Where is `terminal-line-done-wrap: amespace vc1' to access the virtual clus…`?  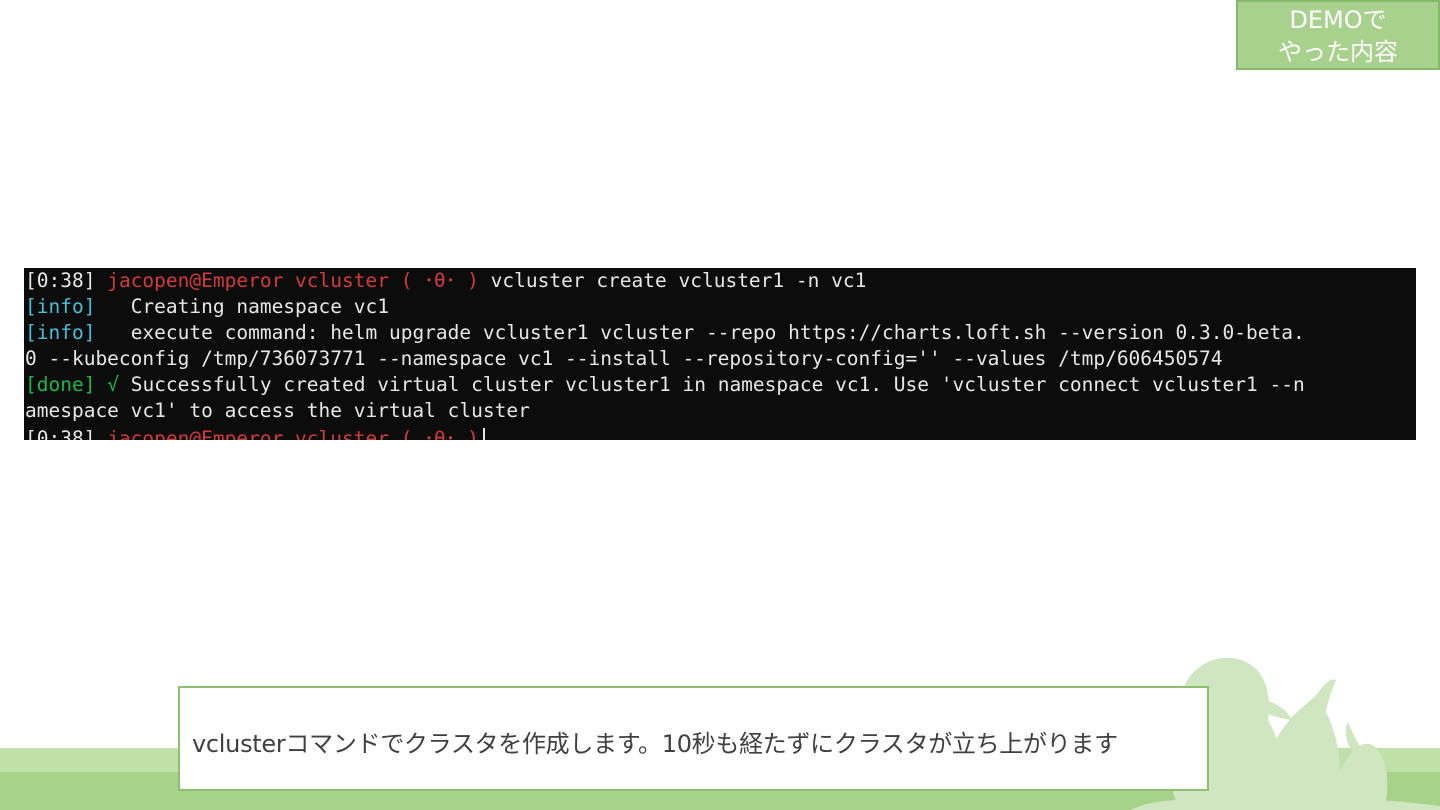 terminal-line-done-wrap: amespace vc1' to access the virtual clus… is located at coordinates (277, 410).